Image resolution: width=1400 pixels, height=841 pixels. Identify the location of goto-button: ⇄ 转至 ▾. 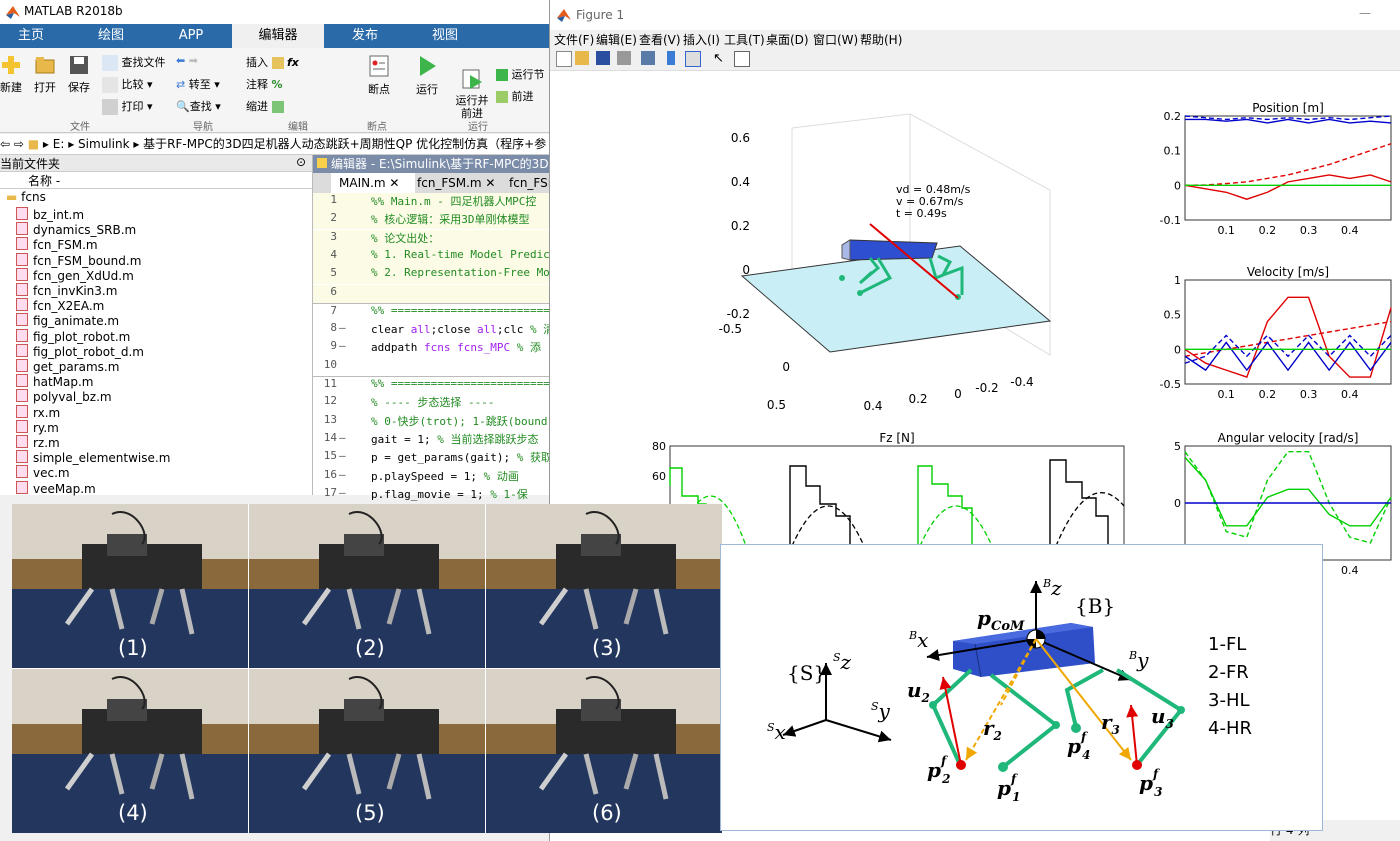
(198, 84).